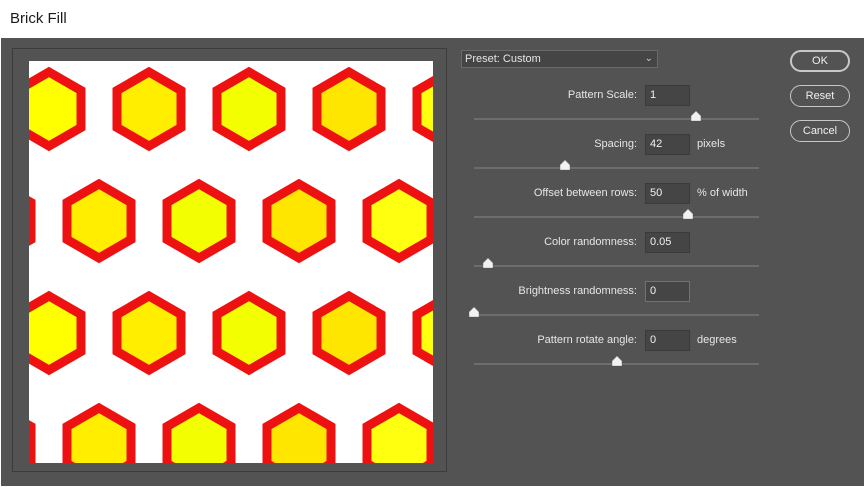 The width and height of the screenshot is (865, 487). I want to click on rotate-angle-slider, so click(616, 361).